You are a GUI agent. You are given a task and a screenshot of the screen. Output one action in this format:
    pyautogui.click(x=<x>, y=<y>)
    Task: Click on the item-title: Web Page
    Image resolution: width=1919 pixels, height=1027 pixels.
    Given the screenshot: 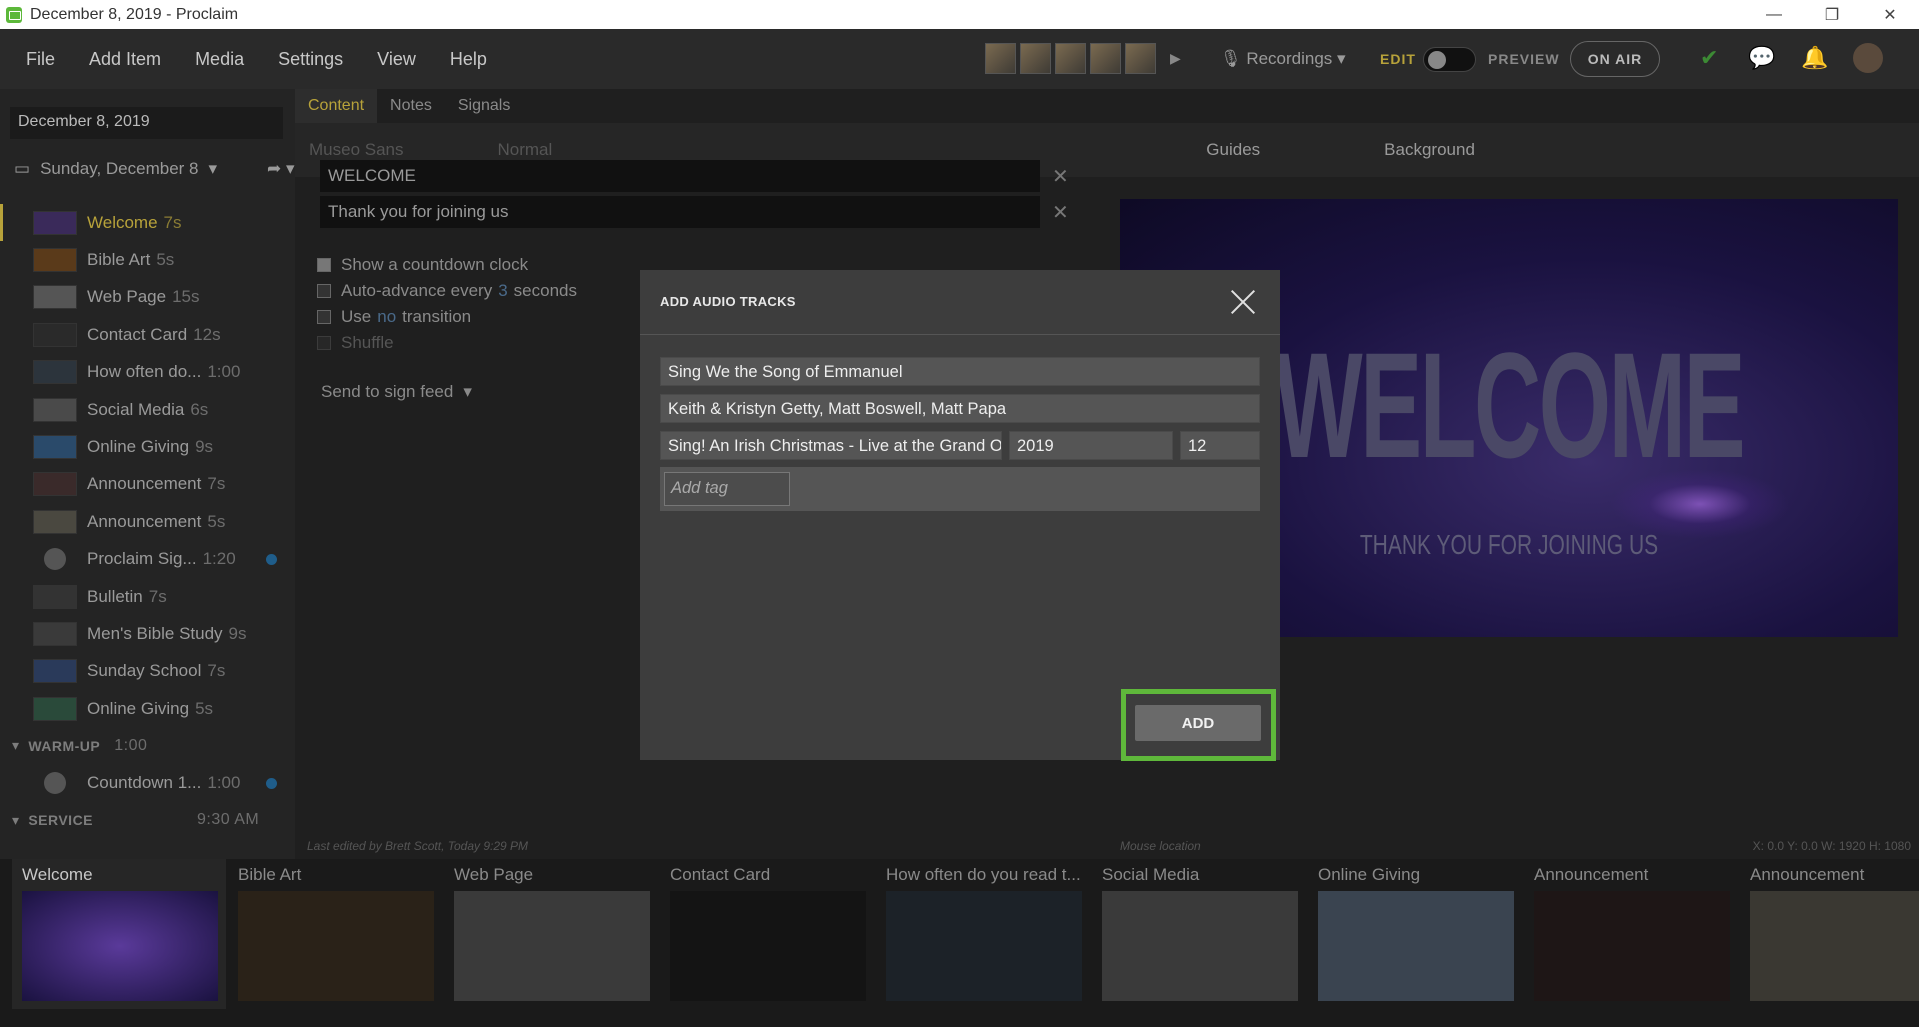 What is the action you would take?
    pyautogui.click(x=127, y=297)
    